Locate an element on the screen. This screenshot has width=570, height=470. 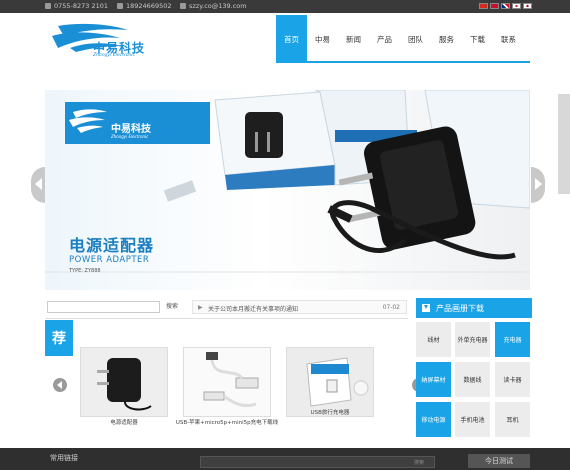
category-wire: 线材 is located at coordinates (433, 339).